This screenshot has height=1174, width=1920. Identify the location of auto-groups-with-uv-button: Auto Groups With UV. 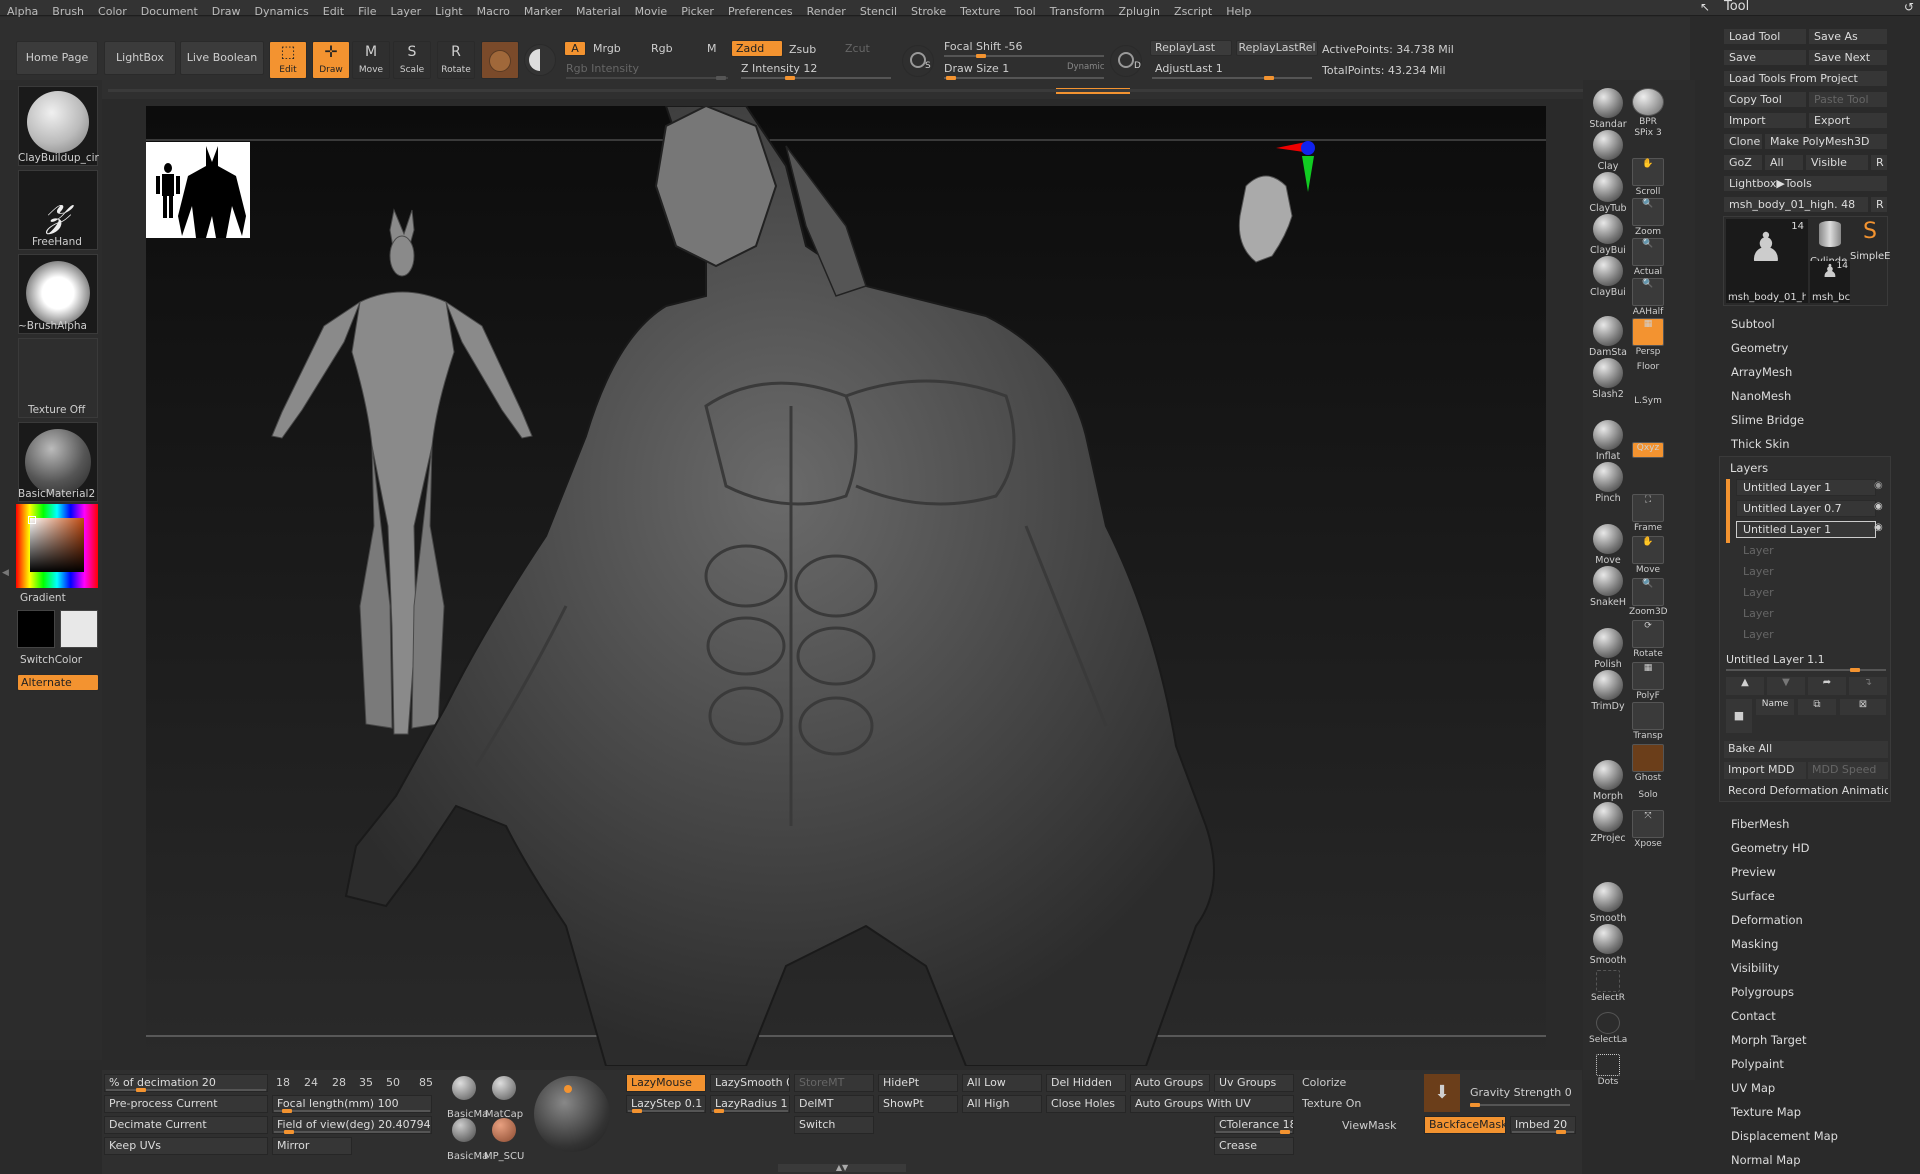
(1212, 1104).